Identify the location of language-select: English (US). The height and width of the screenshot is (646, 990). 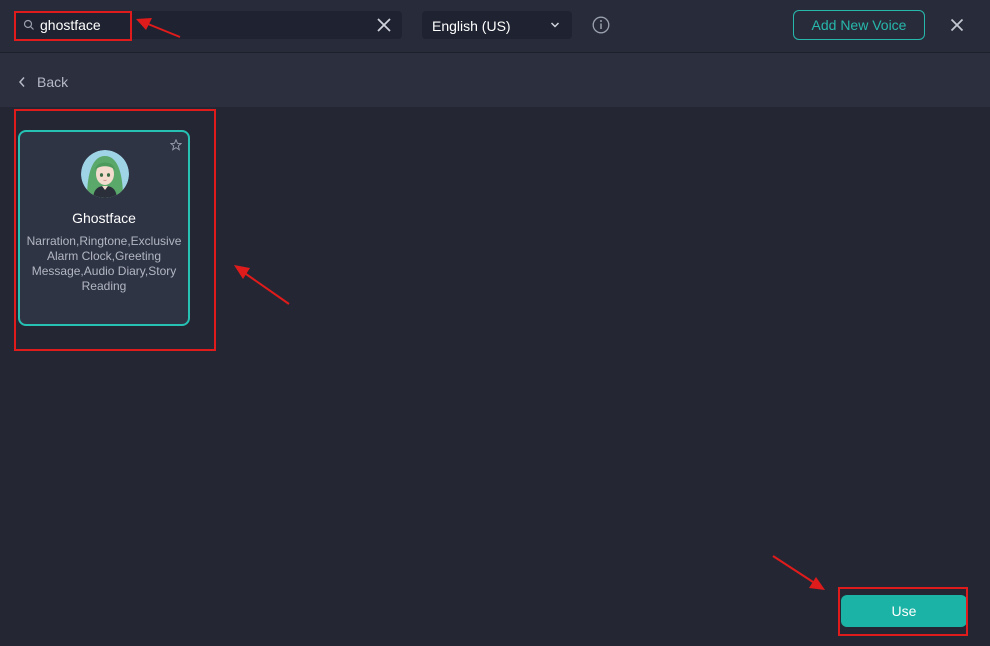
(497, 25).